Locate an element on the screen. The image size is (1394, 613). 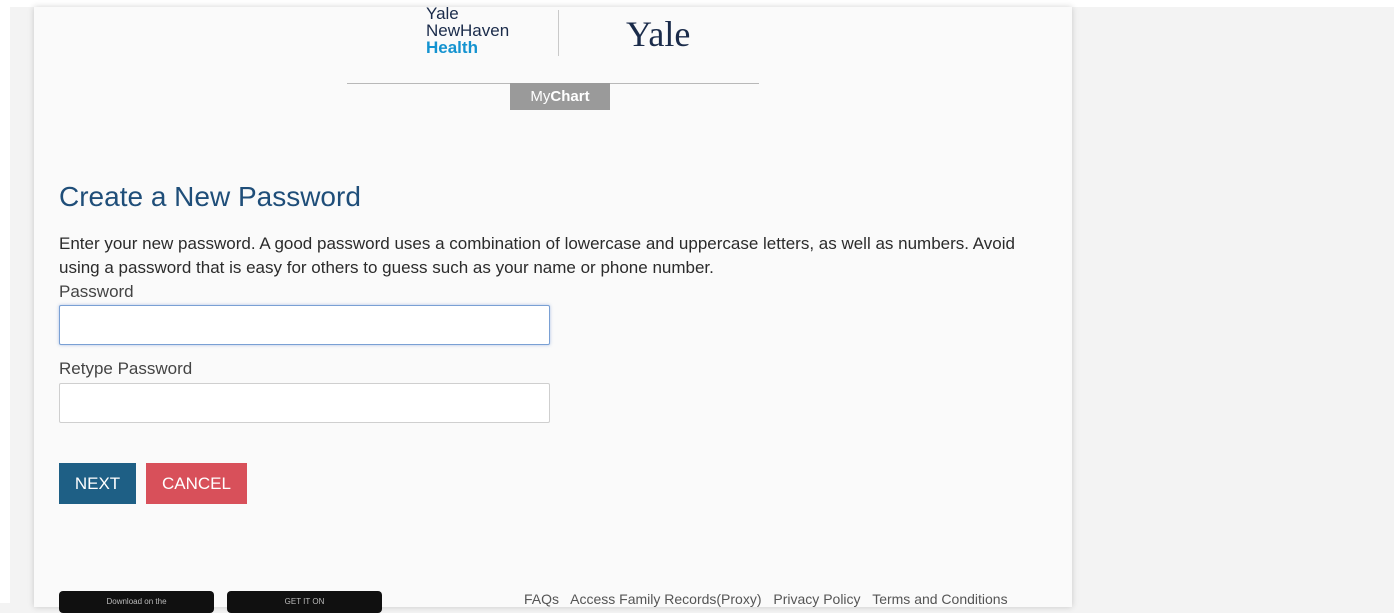
yale-logo: Yale is located at coordinates (658, 34).